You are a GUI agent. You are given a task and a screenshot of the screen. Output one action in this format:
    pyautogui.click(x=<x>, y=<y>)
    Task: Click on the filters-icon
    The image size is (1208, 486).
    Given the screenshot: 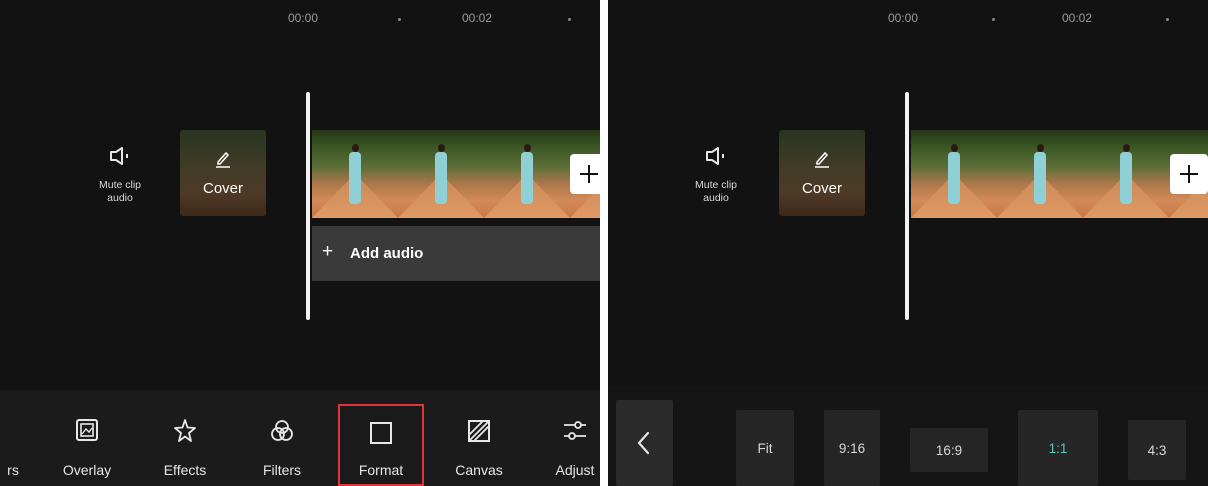 What is the action you would take?
    pyautogui.click(x=282, y=430)
    